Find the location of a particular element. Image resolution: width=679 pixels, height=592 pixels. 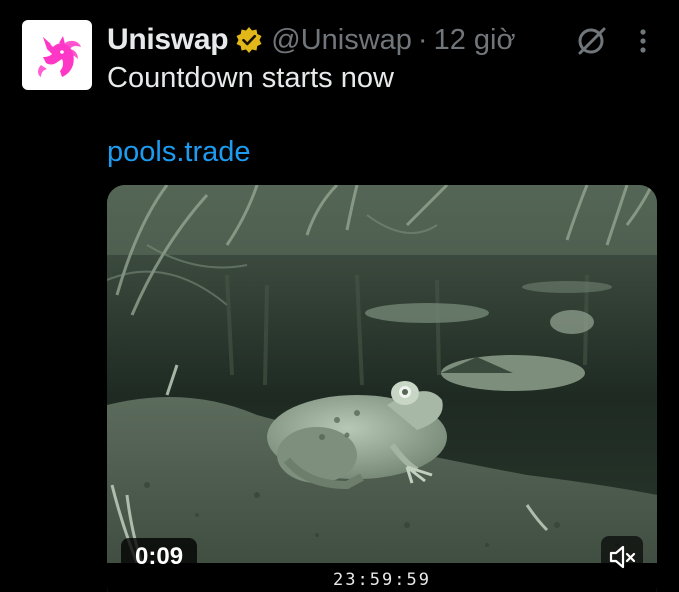

author-handle: @Uniswap is located at coordinates (341, 40).